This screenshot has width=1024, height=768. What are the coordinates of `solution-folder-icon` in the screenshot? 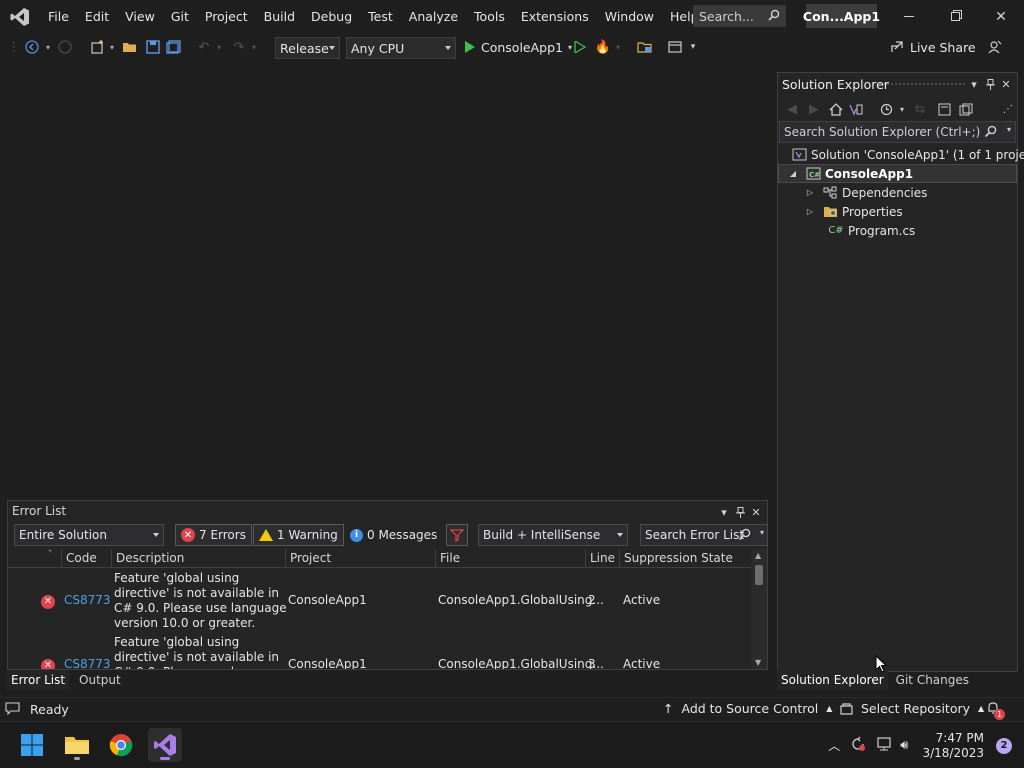 It's located at (645, 47).